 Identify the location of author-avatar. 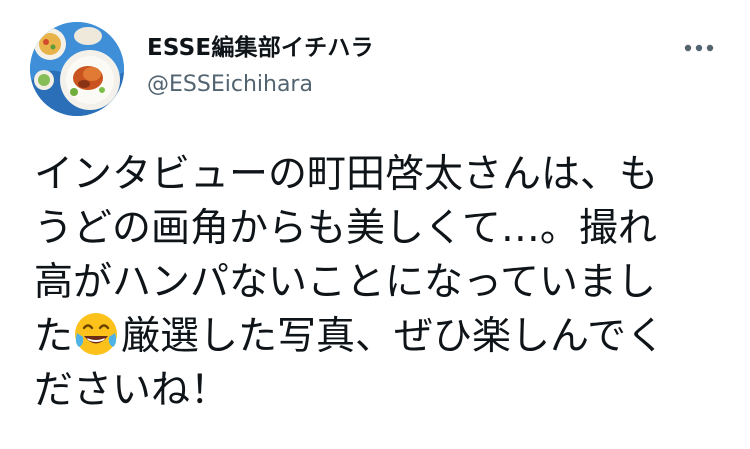
(77, 69).